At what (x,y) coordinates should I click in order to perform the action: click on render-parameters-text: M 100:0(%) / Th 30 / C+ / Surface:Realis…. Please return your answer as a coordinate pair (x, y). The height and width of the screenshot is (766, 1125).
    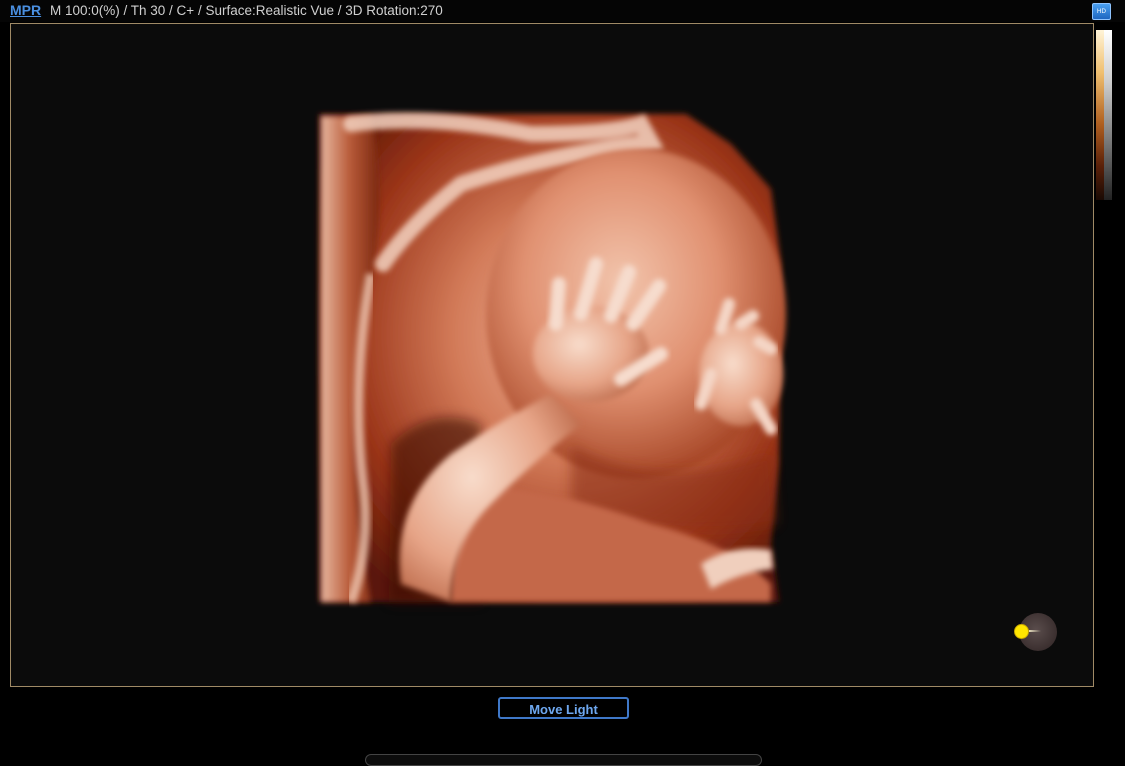
    Looking at the image, I should click on (246, 10).